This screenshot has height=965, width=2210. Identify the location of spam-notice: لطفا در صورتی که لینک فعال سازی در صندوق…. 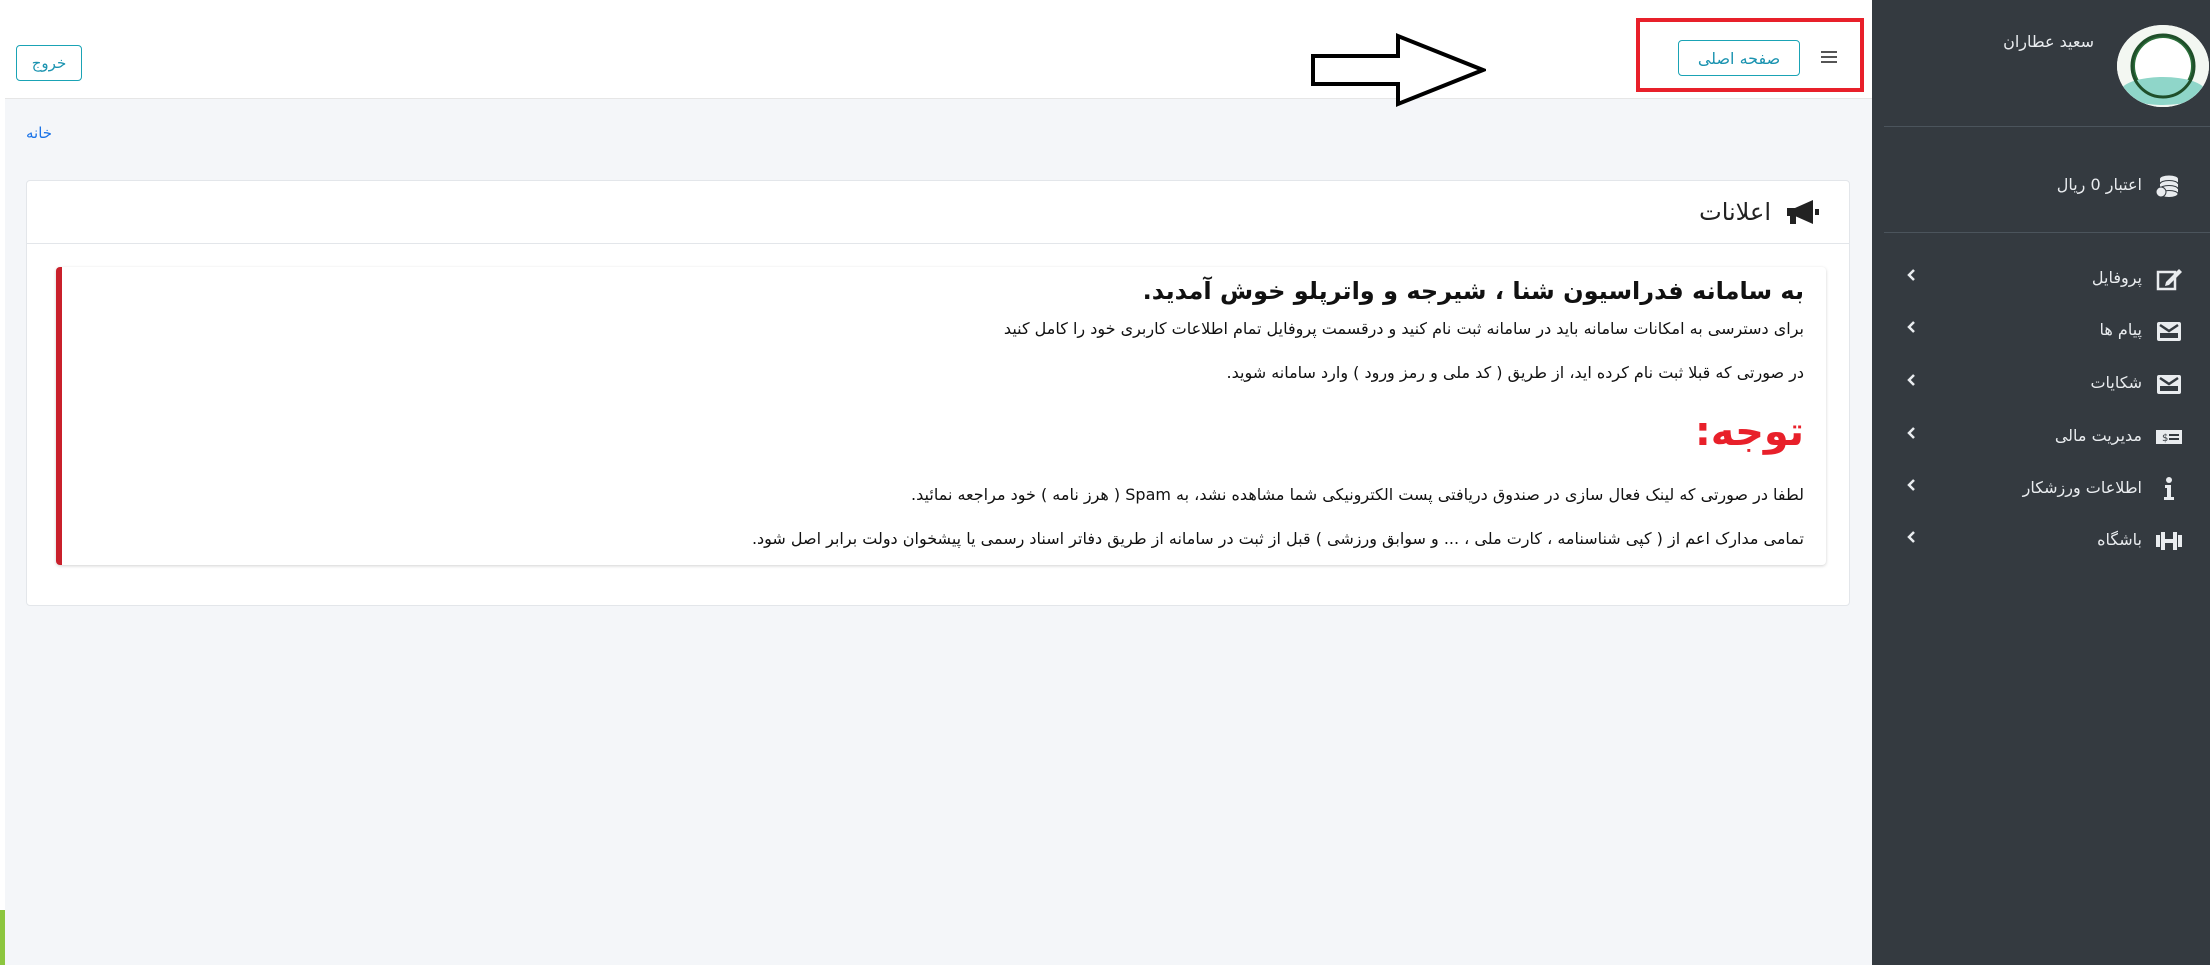
(1357, 494).